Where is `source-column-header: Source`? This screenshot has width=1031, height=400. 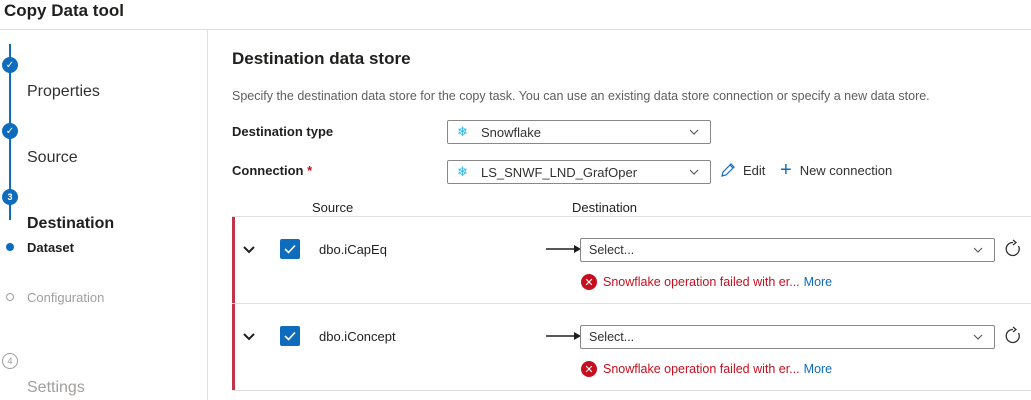 source-column-header: Source is located at coordinates (333, 207).